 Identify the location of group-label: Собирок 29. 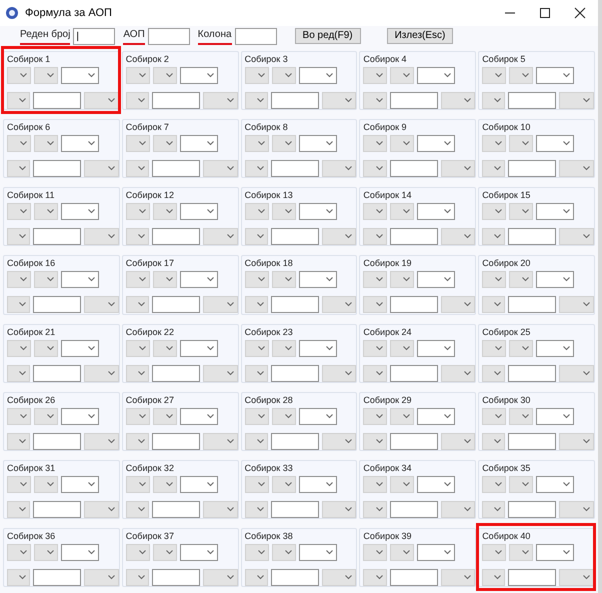
(387, 399).